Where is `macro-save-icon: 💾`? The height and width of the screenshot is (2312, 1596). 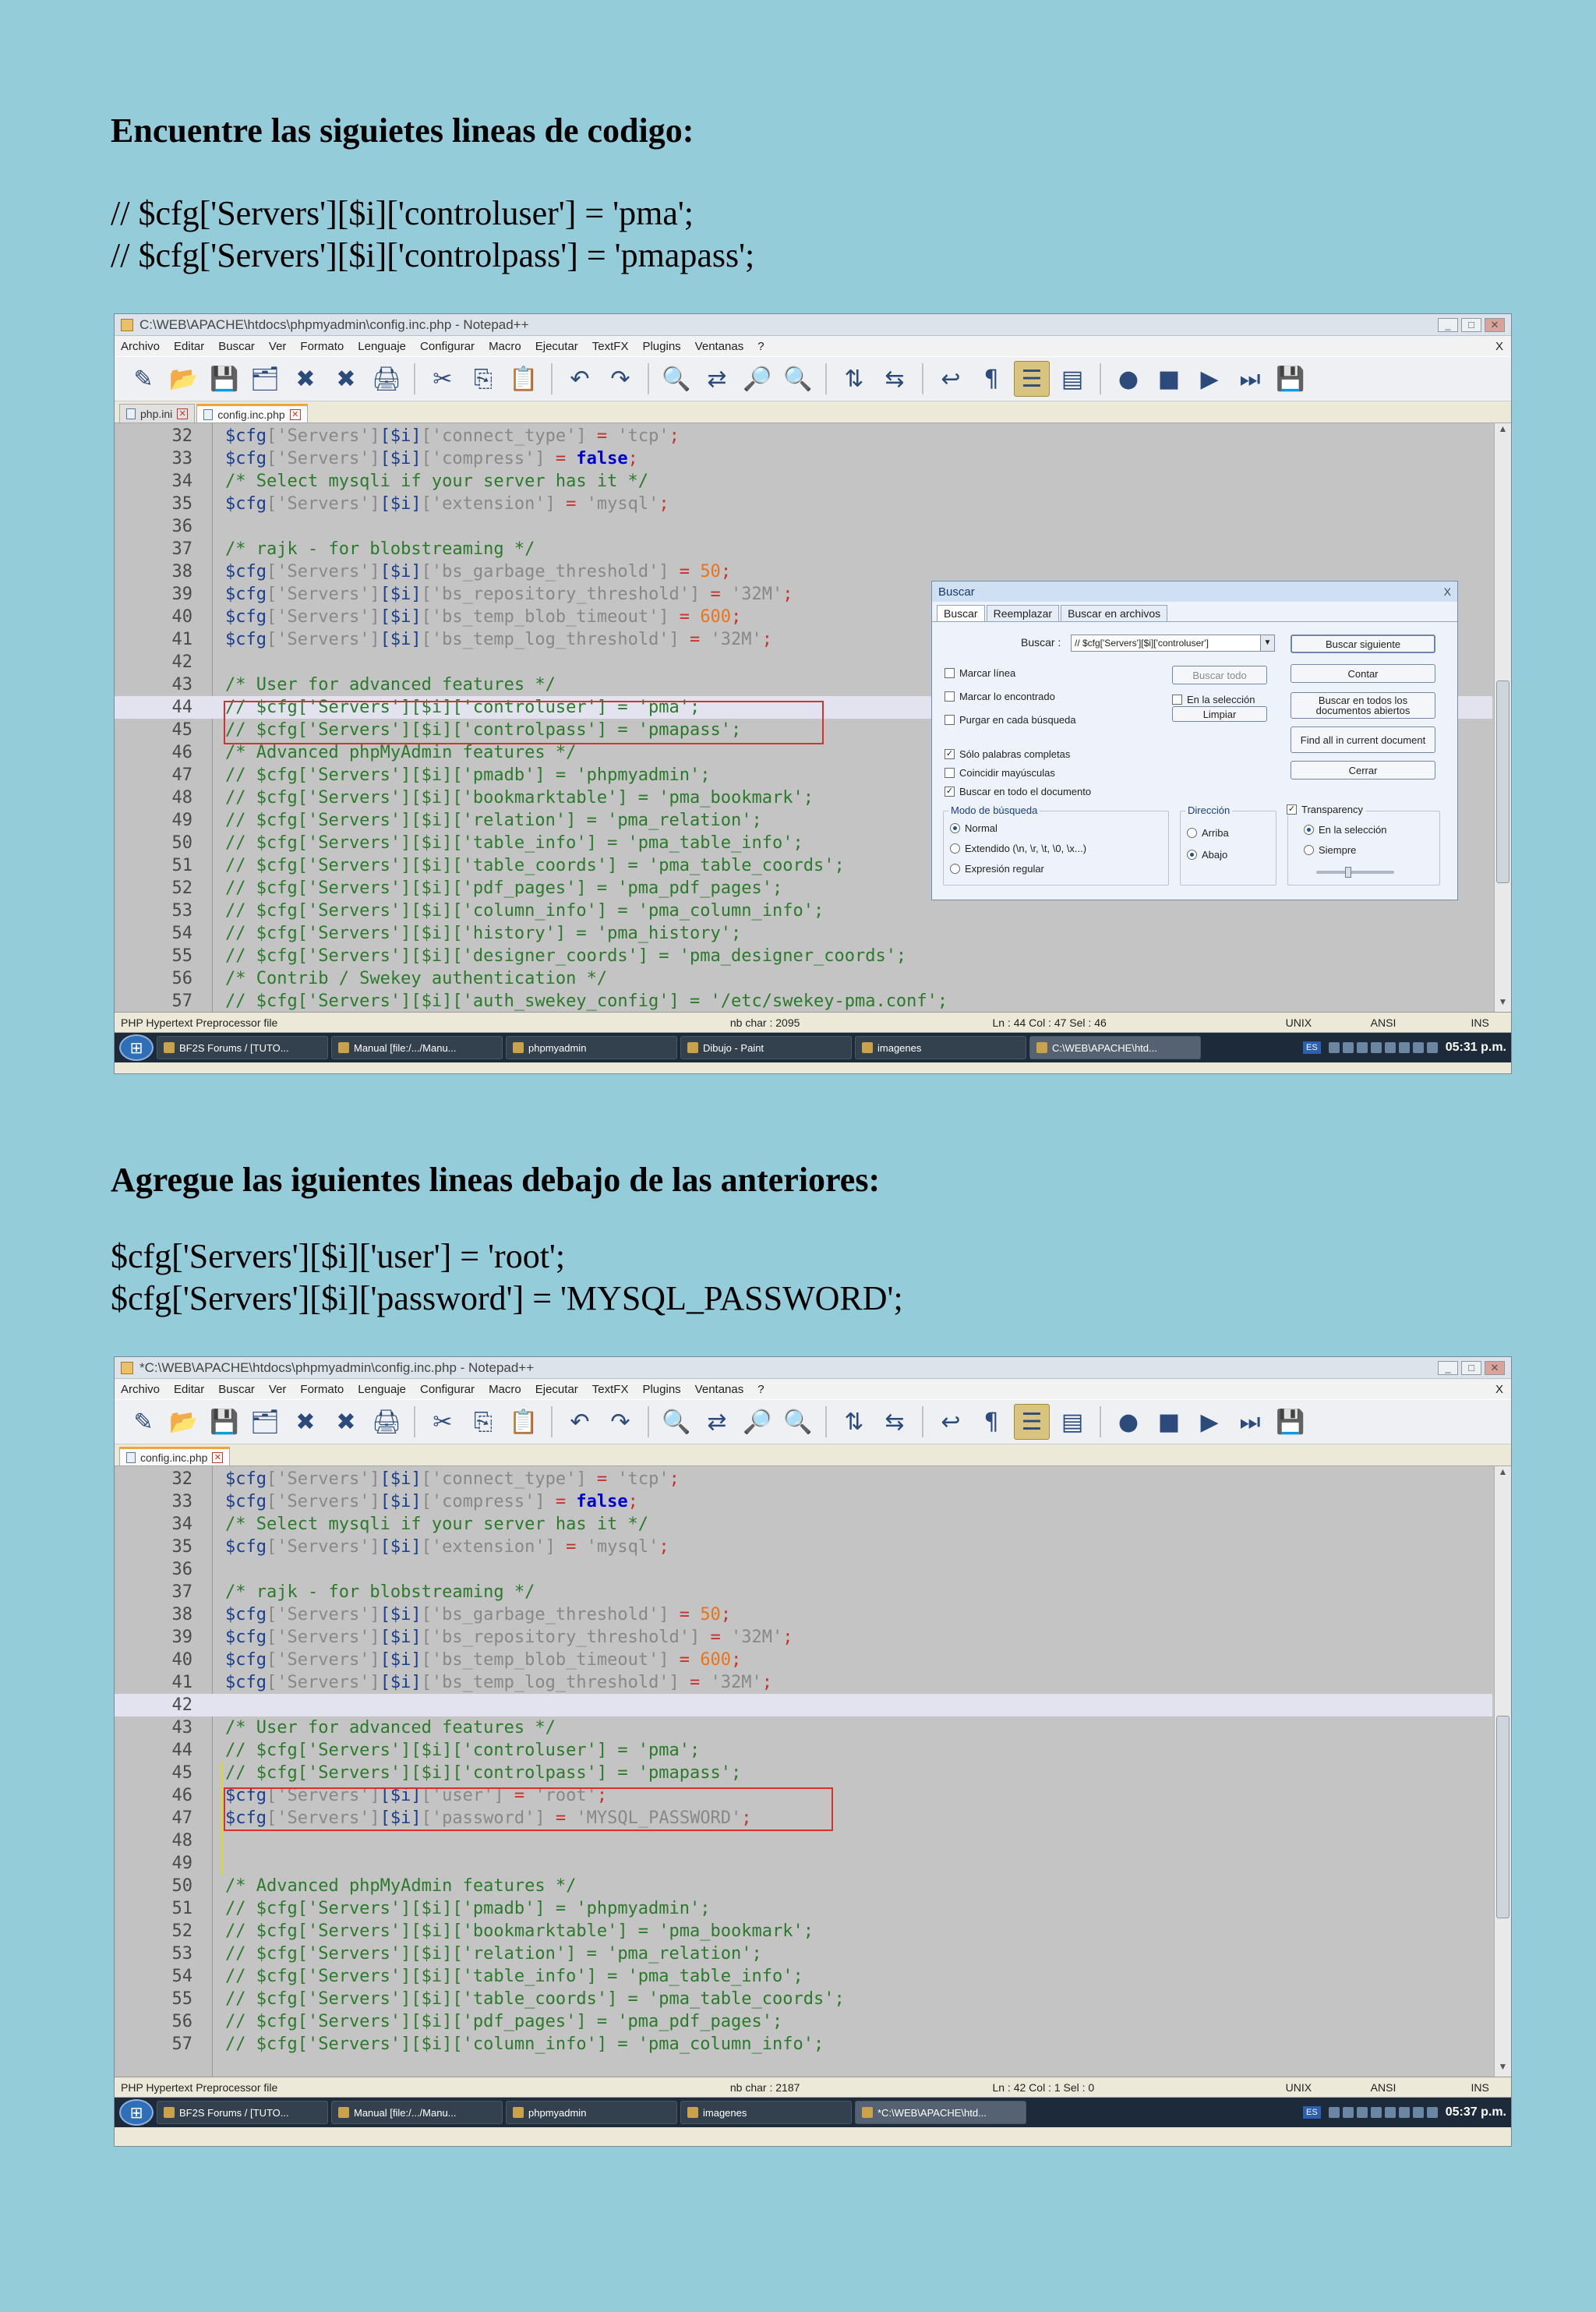
macro-save-icon: 💾 is located at coordinates (1290, 379).